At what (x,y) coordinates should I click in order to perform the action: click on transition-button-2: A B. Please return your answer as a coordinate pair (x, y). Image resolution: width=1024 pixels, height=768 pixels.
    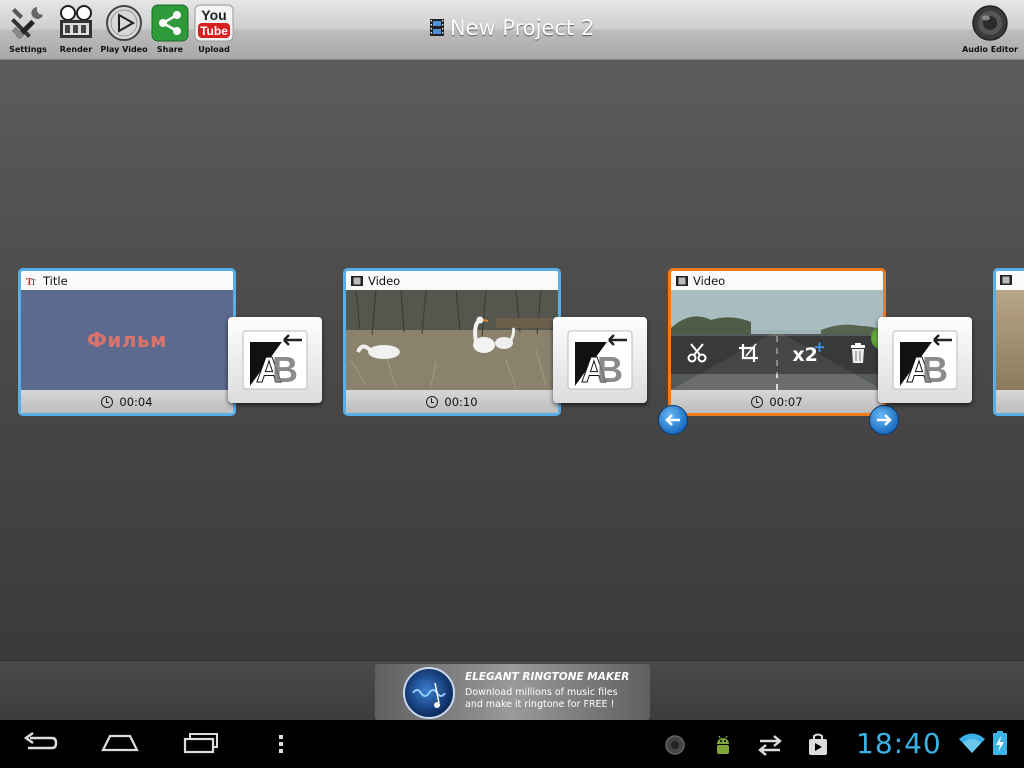
    Looking at the image, I should click on (600, 360).